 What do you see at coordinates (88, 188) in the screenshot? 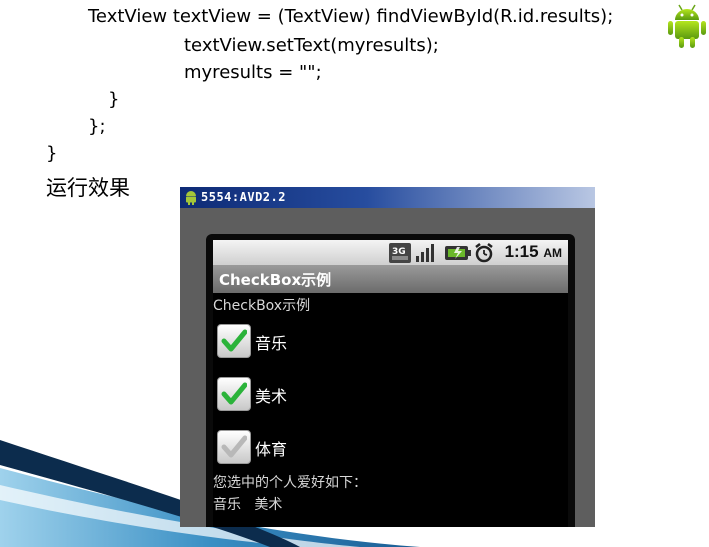
I see `run-result-heading: 运行效果` at bounding box center [88, 188].